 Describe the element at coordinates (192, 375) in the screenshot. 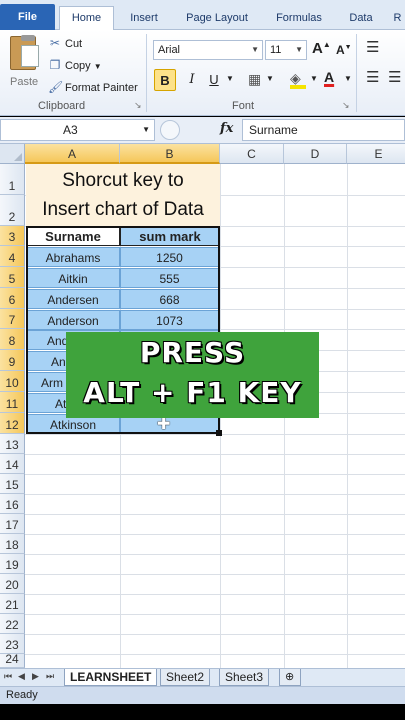

I see `instruction-overlay: PRESS ALT + F1 KEY` at that location.